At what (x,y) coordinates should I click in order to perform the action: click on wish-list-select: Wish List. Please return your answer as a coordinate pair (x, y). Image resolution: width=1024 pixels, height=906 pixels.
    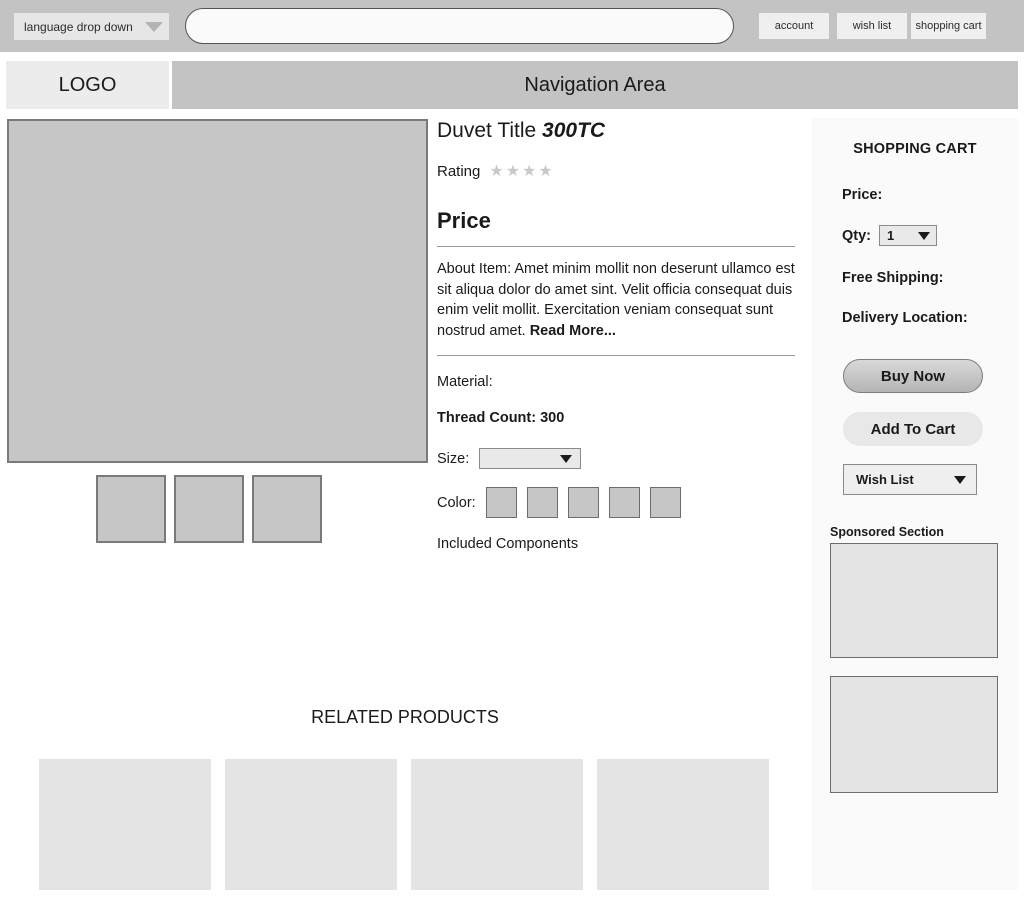
    Looking at the image, I should click on (910, 479).